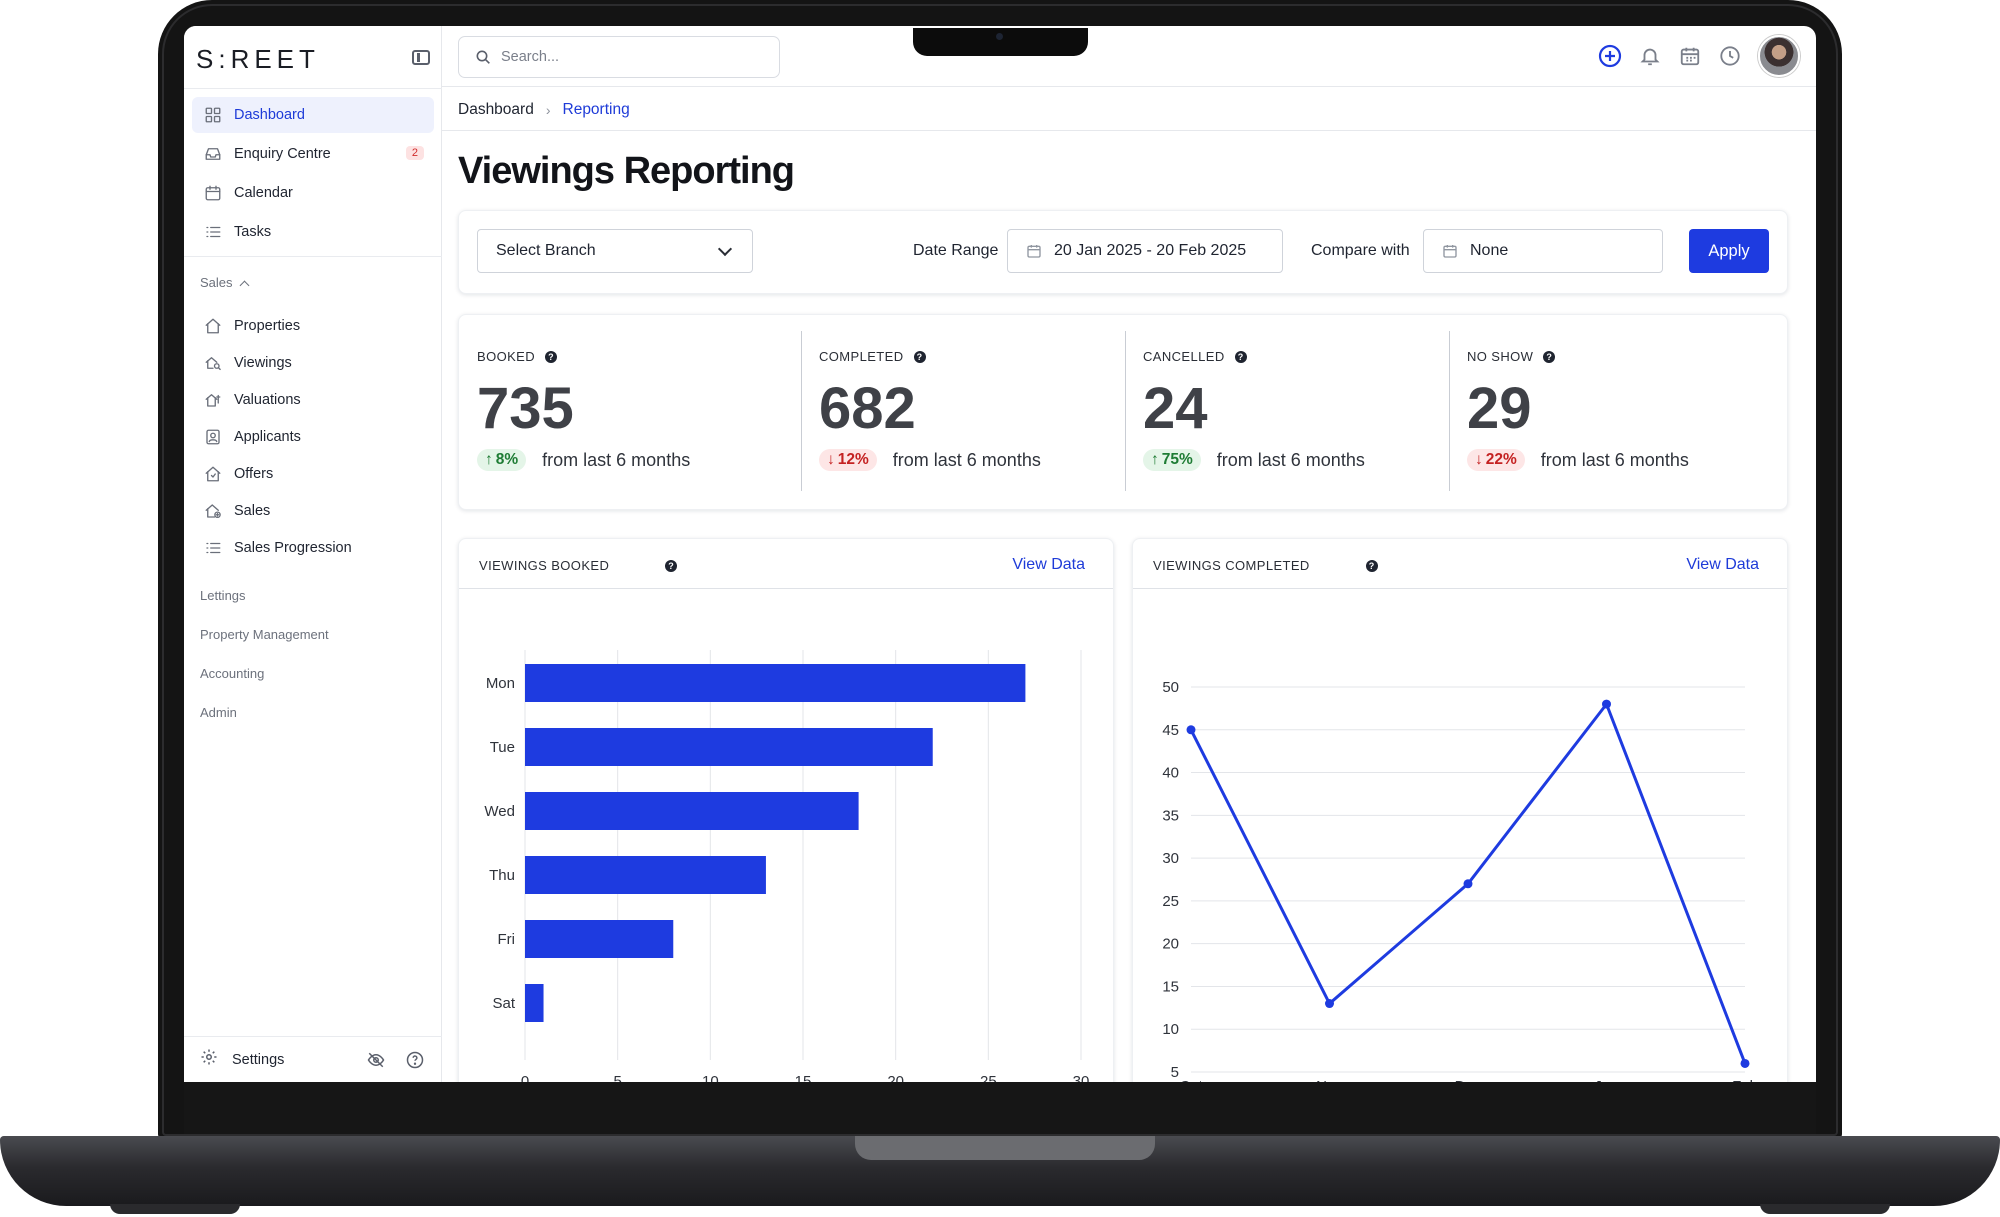 The height and width of the screenshot is (1217, 2000). Describe the element at coordinates (692, 811) in the screenshot. I see `bar-wed` at that location.